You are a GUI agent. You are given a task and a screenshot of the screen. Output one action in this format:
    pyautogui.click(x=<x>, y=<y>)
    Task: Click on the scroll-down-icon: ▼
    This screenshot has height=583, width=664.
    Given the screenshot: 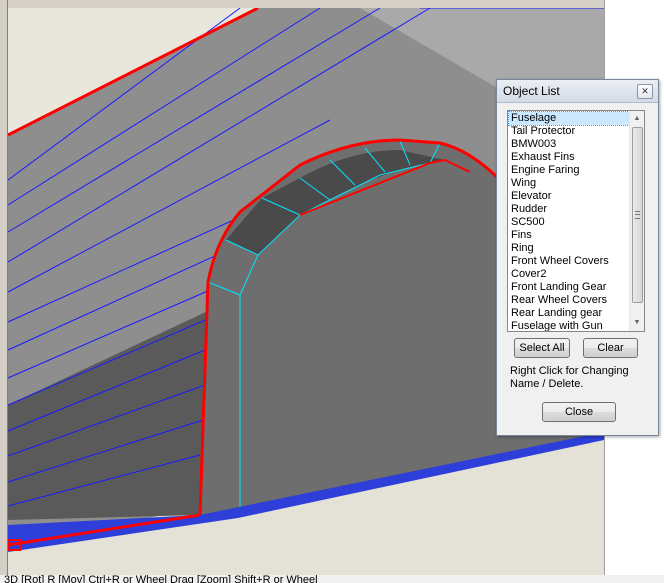 What is the action you would take?
    pyautogui.click(x=637, y=323)
    